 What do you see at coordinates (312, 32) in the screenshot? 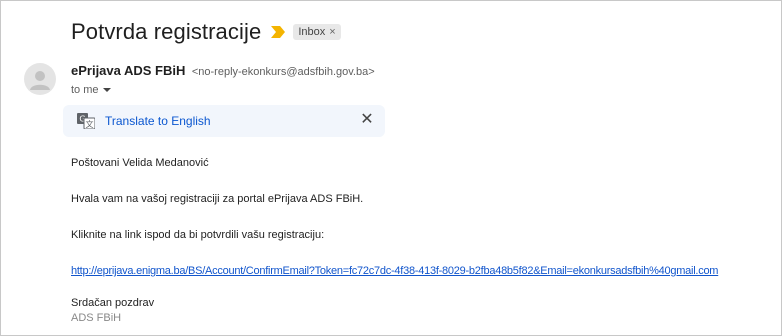
I see `inbox-label-text: Inbox` at bounding box center [312, 32].